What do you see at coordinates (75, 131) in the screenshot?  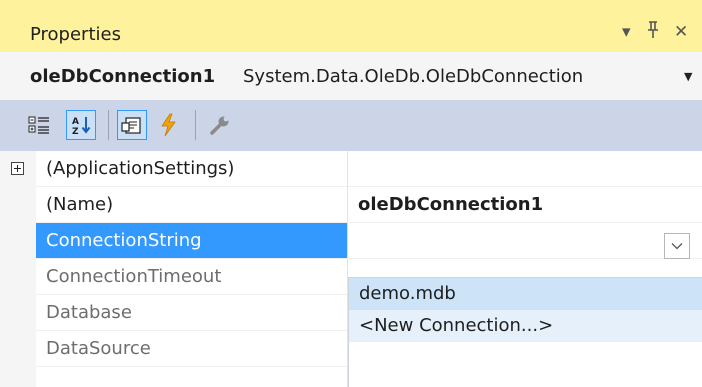 I see `svg-text: Z` at bounding box center [75, 131].